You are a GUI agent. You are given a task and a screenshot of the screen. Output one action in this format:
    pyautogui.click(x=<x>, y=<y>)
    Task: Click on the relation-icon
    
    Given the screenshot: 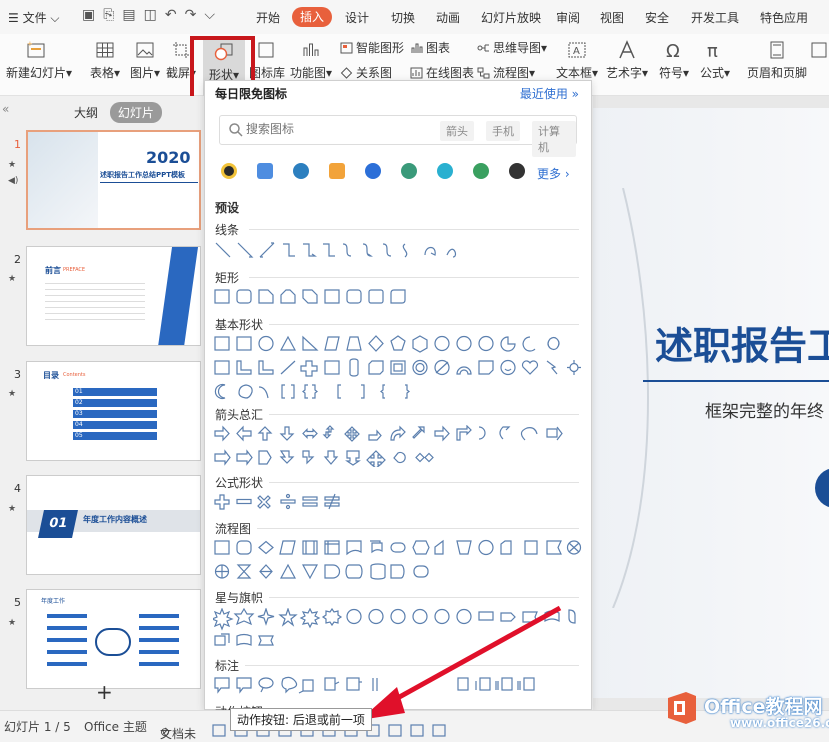 What is the action you would take?
    pyautogui.click(x=346, y=73)
    